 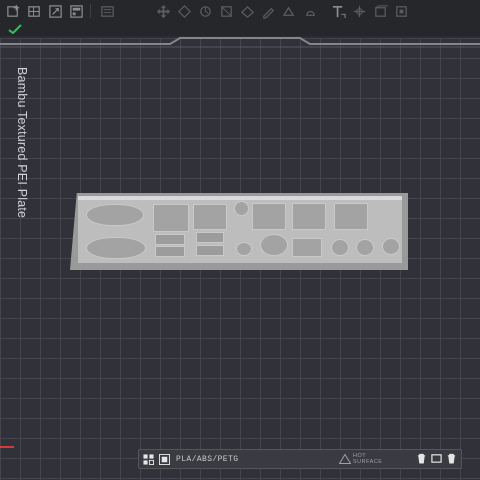 I want to click on dvi-port-cutout, so click(x=116, y=248).